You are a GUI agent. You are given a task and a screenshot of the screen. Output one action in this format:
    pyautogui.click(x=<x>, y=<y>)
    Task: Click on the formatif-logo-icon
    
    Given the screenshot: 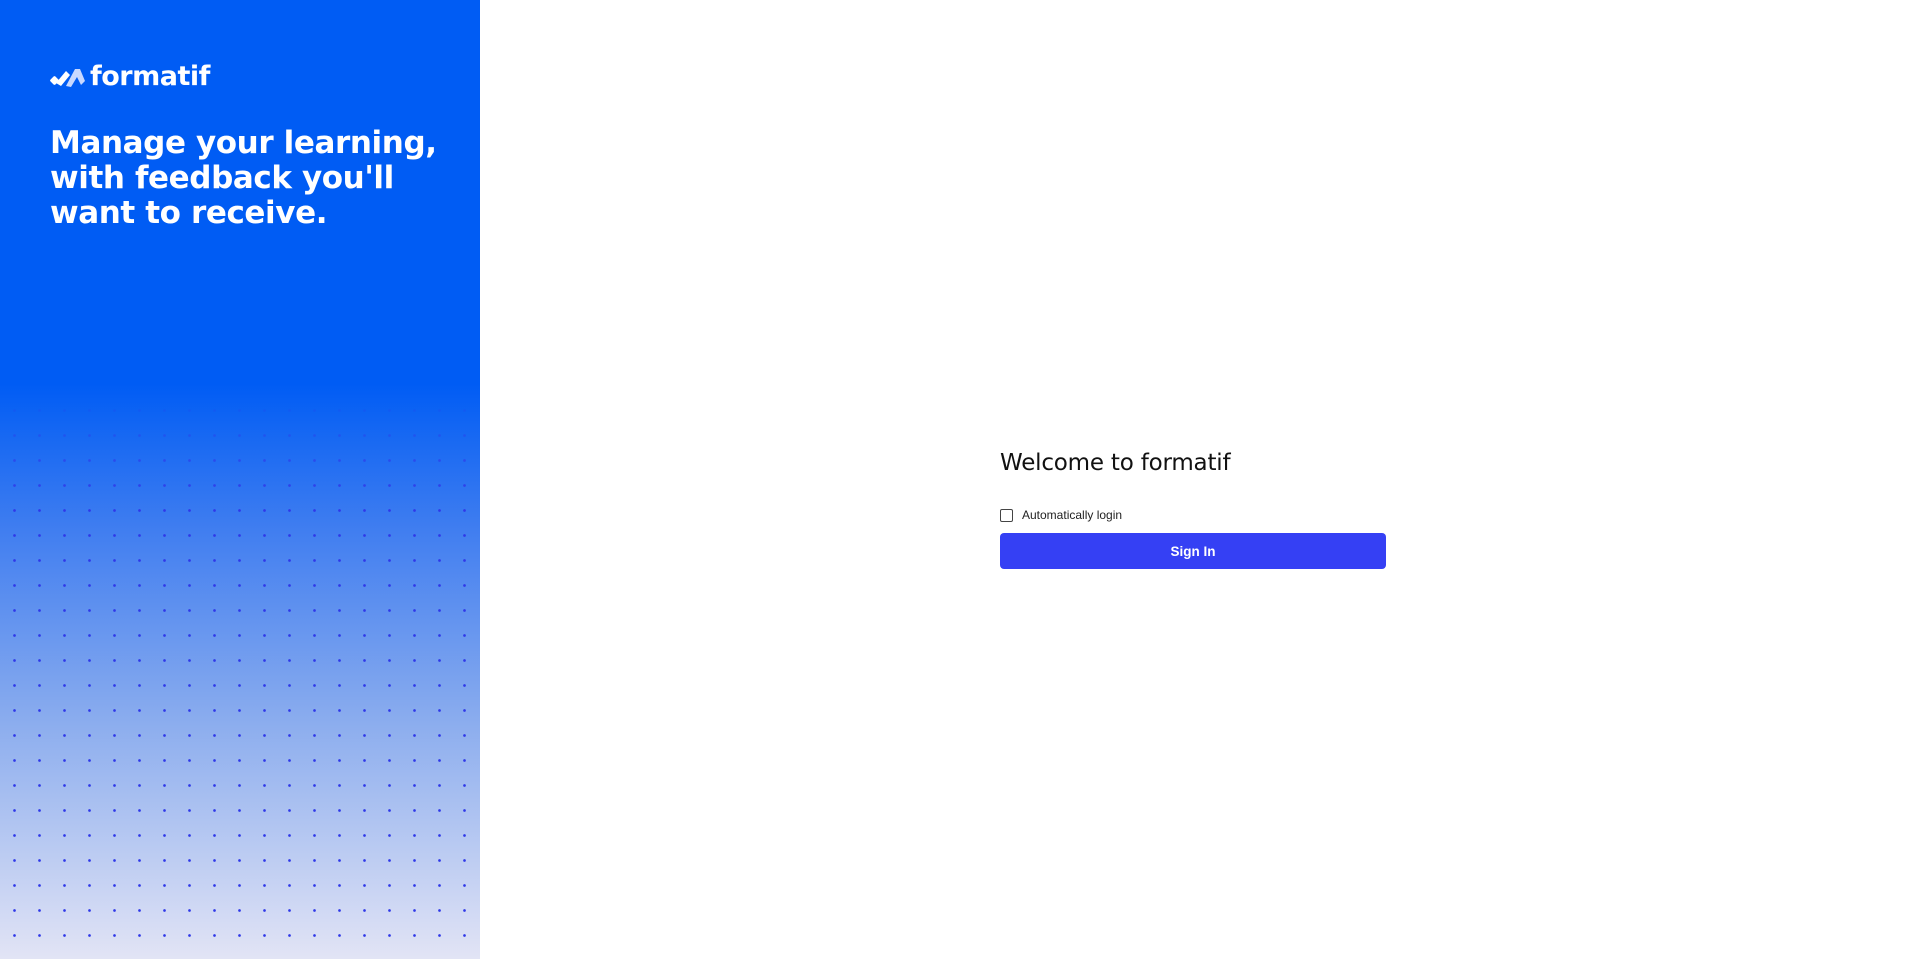 What is the action you would take?
    pyautogui.click(x=68, y=77)
    